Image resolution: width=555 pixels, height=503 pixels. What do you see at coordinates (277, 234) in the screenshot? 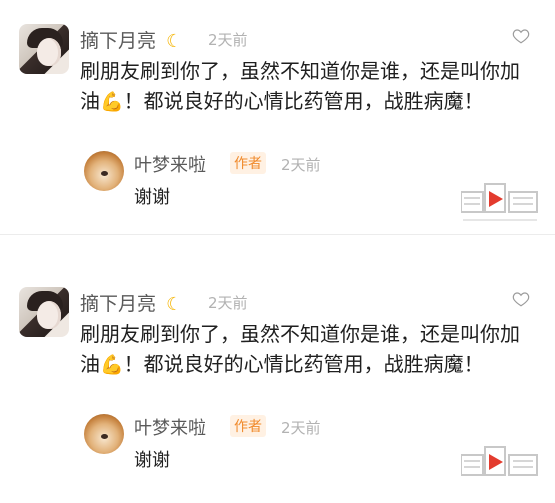
I see `divider` at bounding box center [277, 234].